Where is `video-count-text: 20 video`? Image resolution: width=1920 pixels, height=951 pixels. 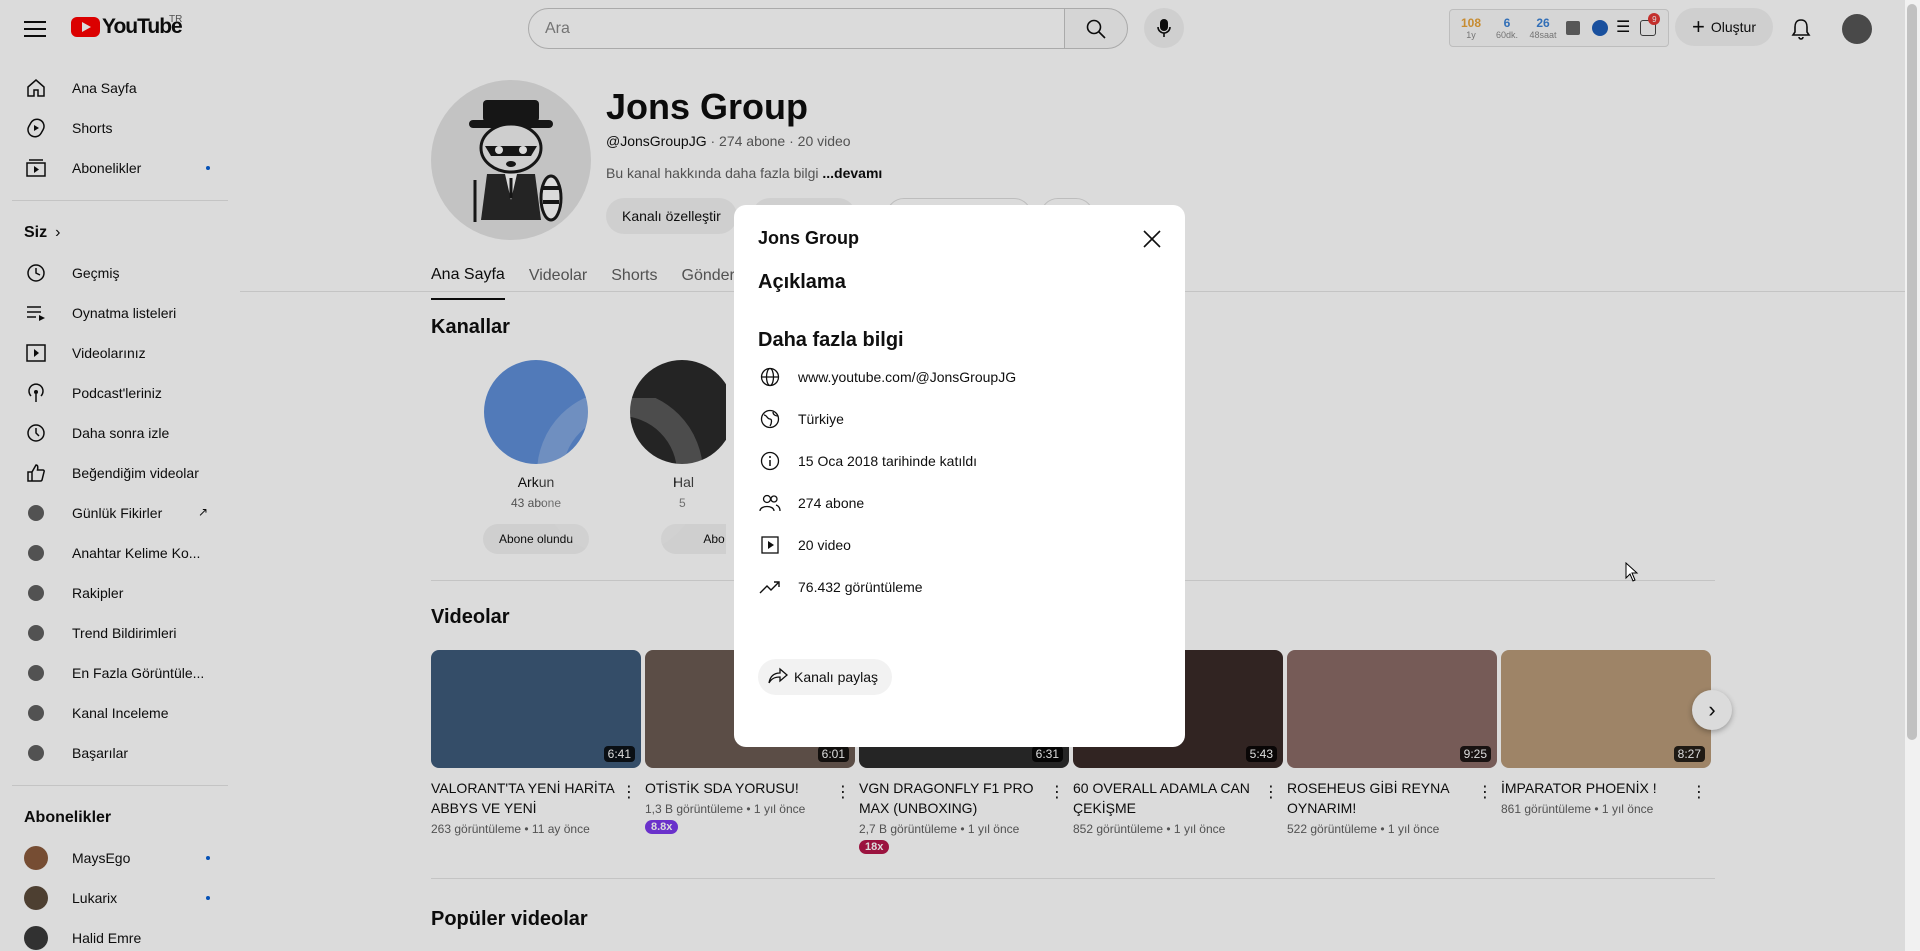
video-count-text: 20 video is located at coordinates (824, 545).